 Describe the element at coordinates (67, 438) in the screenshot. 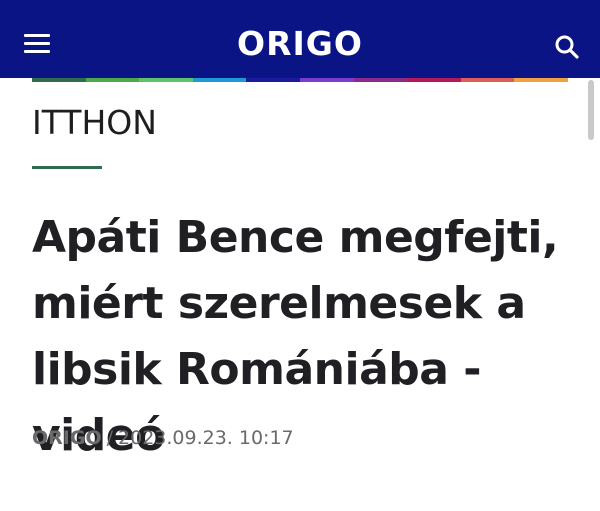

I see `article-source: ORIGO` at that location.